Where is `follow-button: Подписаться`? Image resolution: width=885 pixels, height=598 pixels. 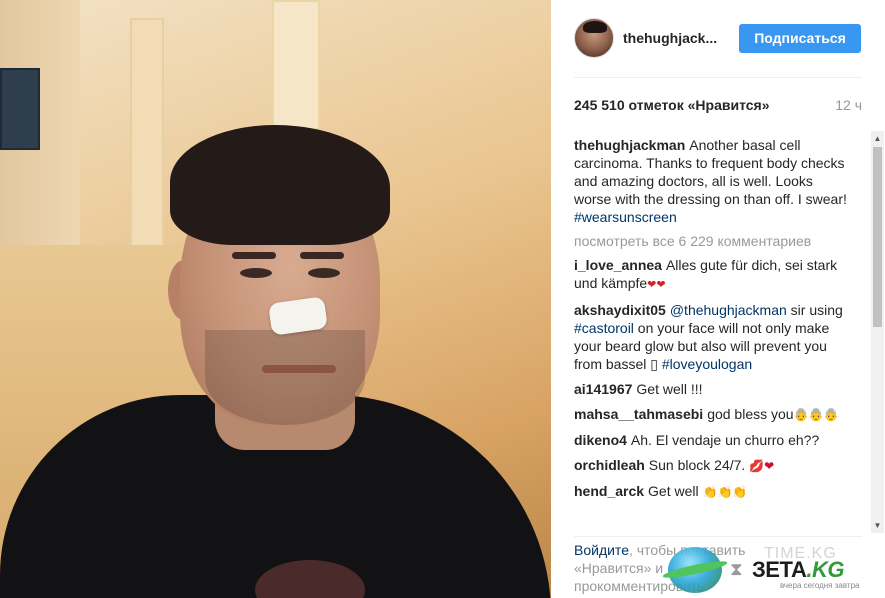
follow-button: Подписаться is located at coordinates (800, 38).